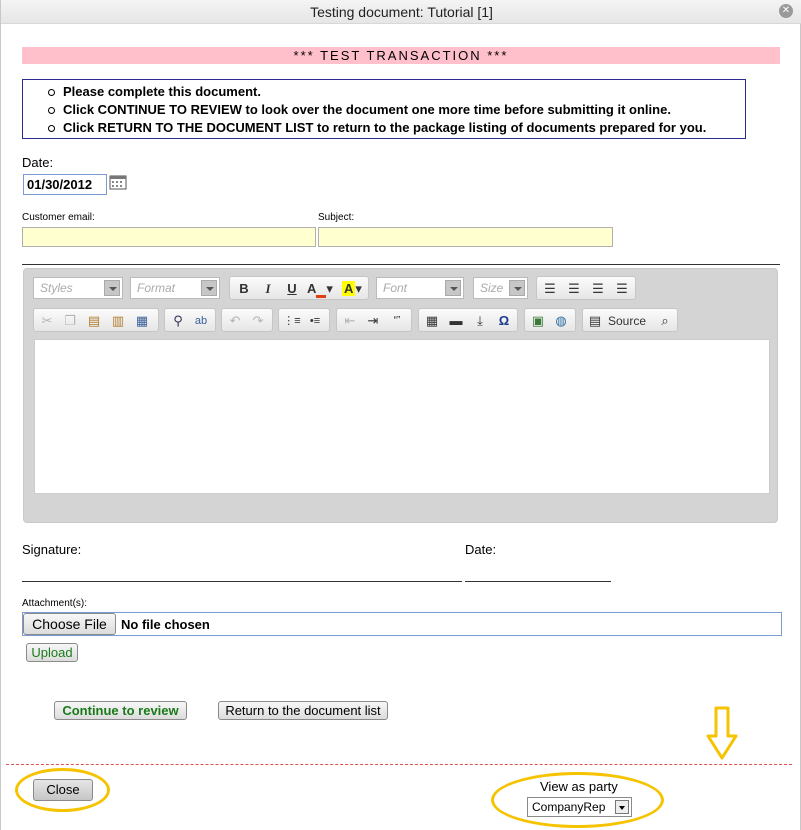 The image size is (801, 830). Describe the element at coordinates (142, 321) in the screenshot. I see `paste-word-icon: ▦` at that location.